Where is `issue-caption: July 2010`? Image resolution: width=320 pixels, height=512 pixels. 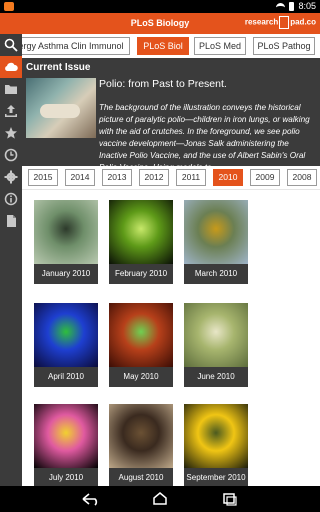
issue-caption: July 2010 is located at coordinates (66, 477).